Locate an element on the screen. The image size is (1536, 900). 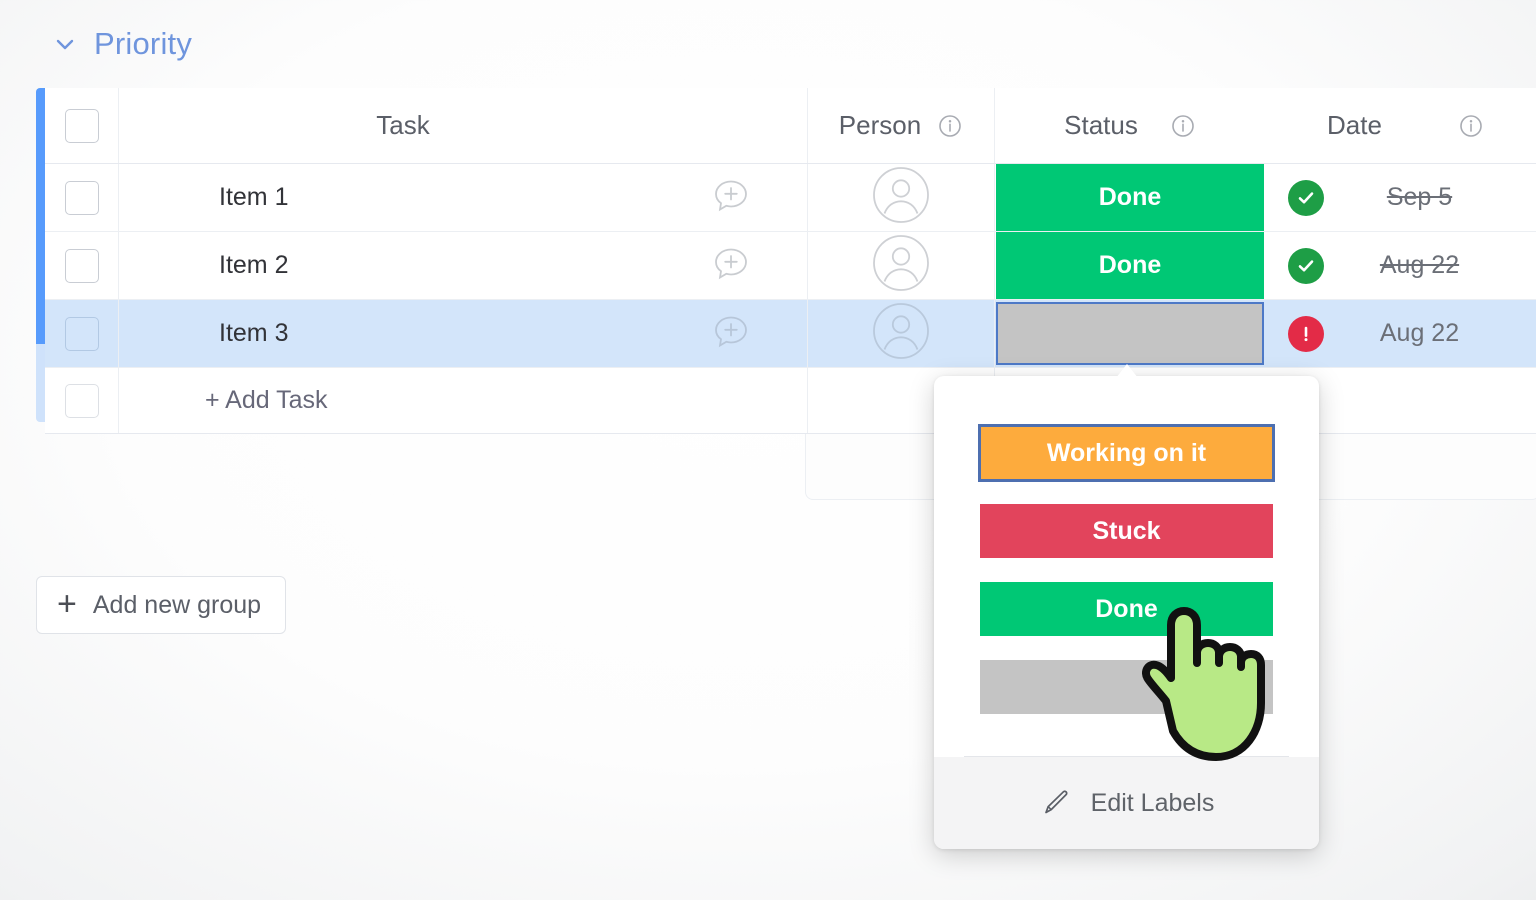
task-name: Item 2 is located at coordinates (203, 265).